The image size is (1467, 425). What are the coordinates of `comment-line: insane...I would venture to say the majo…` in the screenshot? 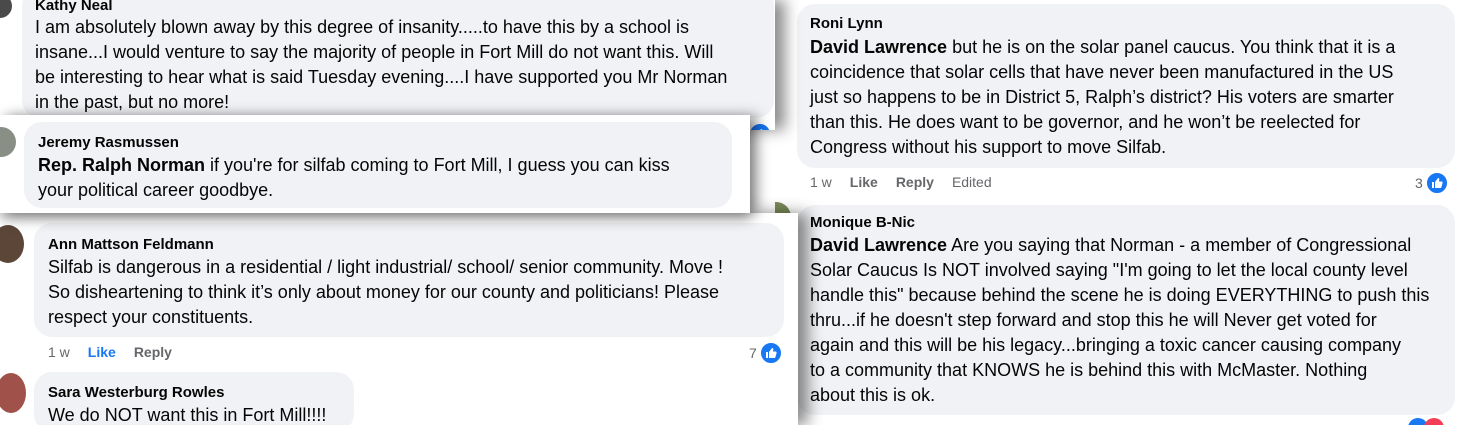 It's located at (374, 52).